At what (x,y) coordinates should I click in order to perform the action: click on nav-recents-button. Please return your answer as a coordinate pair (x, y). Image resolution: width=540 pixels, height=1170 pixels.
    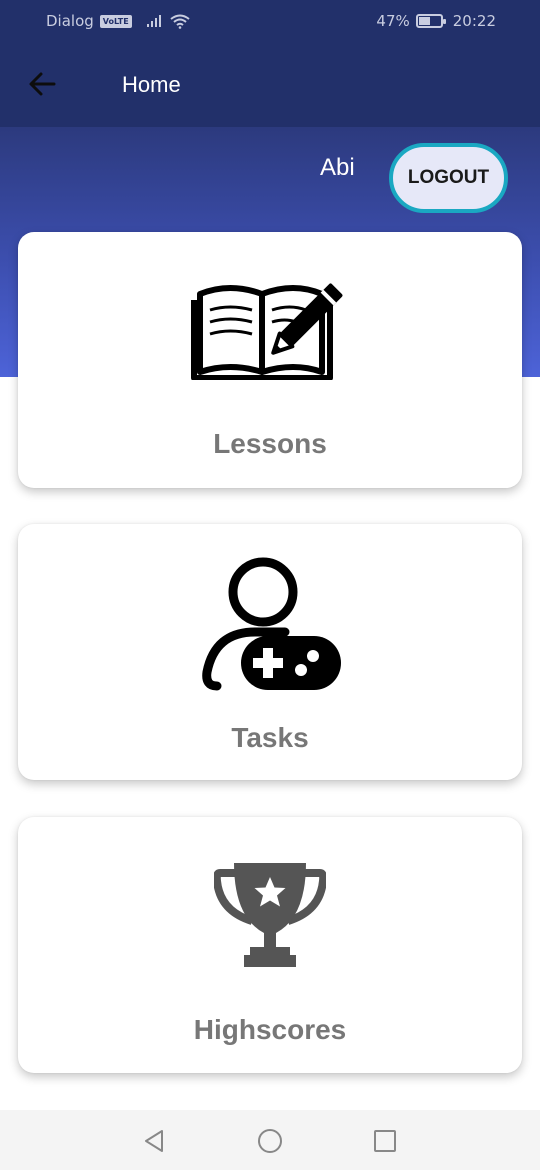
    Looking at the image, I should click on (385, 1141).